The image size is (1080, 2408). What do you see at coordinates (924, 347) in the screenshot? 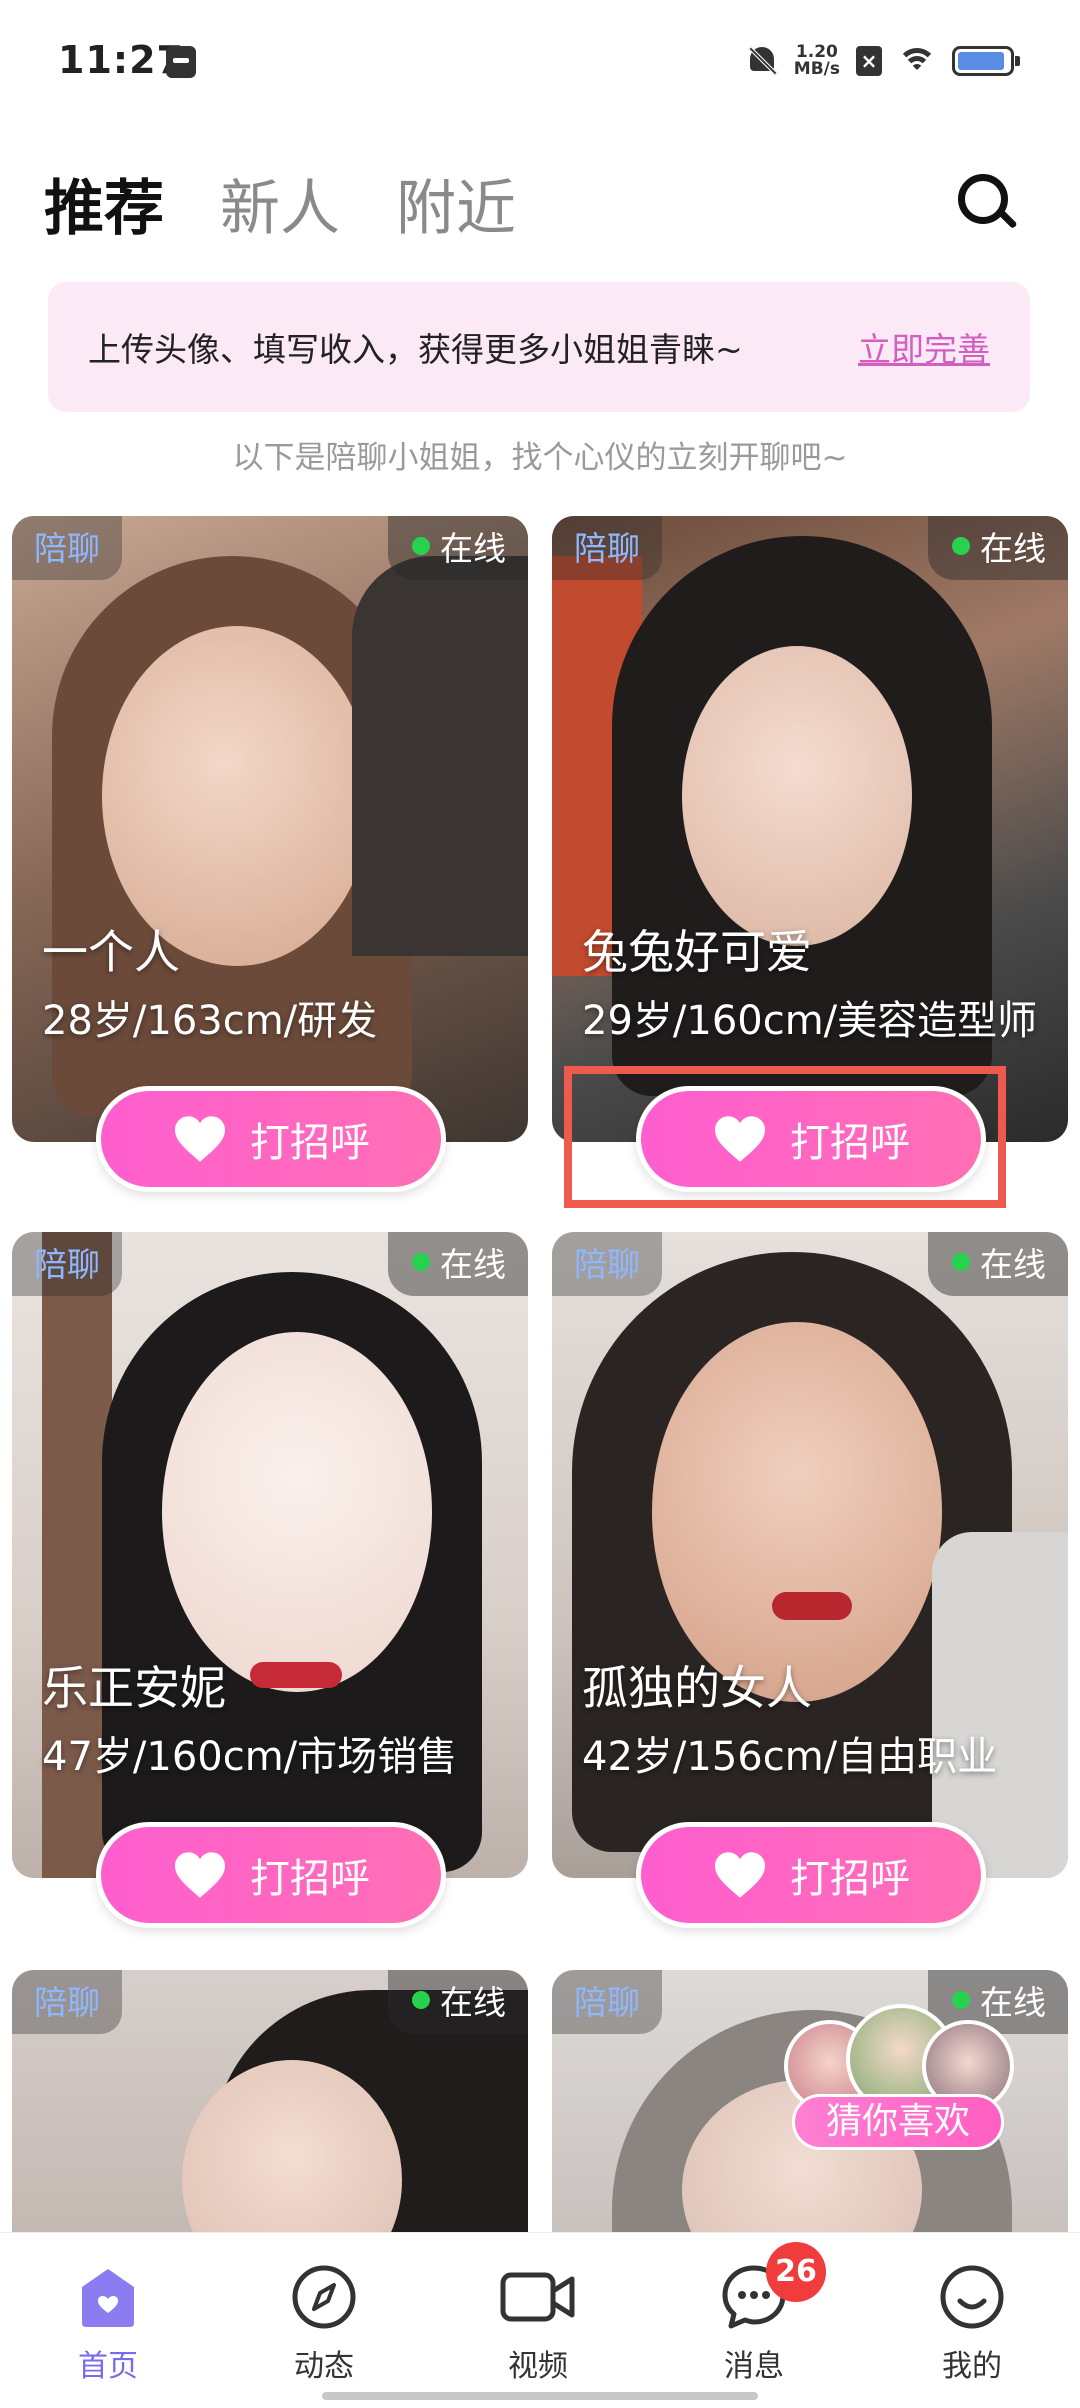
I see `complete-profile-link: 立即完善` at bounding box center [924, 347].